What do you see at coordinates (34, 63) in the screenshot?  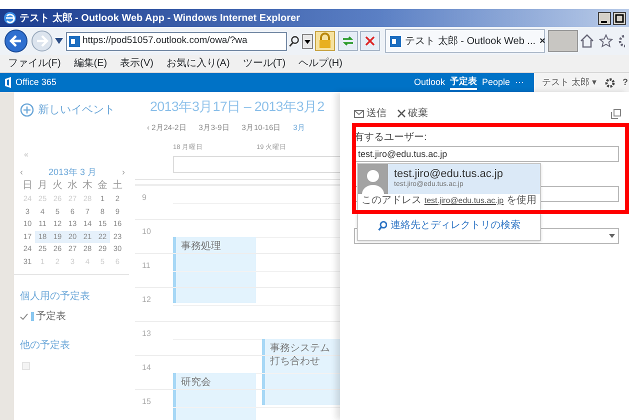 I see `menu-item: ファイル(F)` at bounding box center [34, 63].